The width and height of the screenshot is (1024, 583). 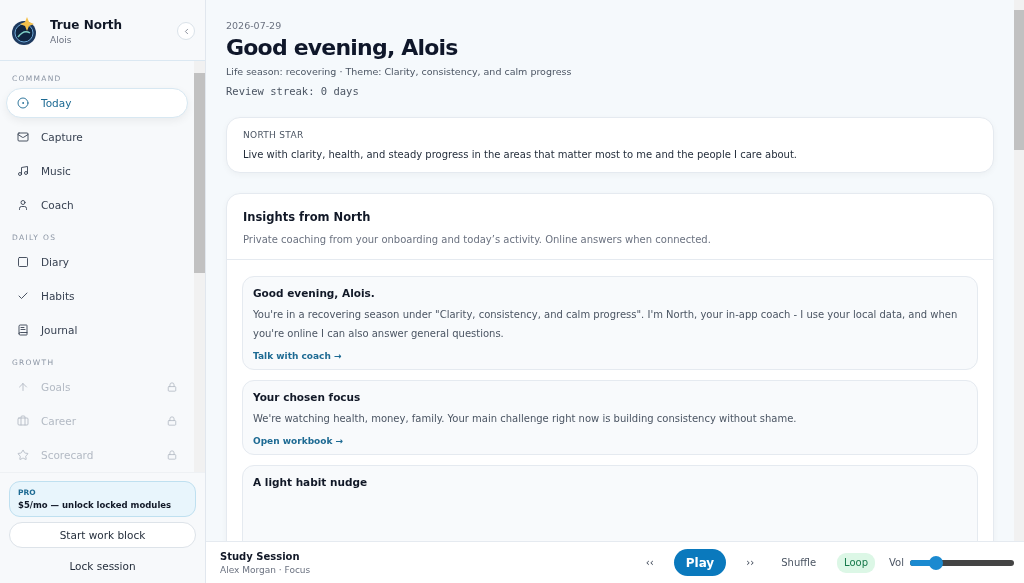 What do you see at coordinates (97, 205) in the screenshot?
I see `nav-item: Coach` at bounding box center [97, 205].